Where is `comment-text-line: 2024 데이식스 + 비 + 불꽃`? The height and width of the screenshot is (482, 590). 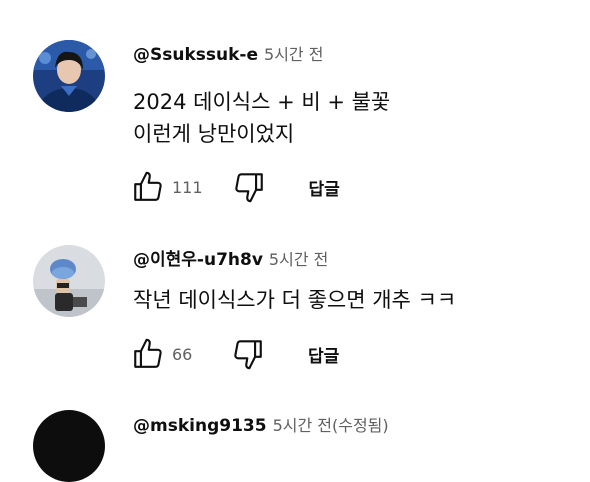 comment-text-line: 2024 데이식스 + 비 + 불꽃 is located at coordinates (262, 102).